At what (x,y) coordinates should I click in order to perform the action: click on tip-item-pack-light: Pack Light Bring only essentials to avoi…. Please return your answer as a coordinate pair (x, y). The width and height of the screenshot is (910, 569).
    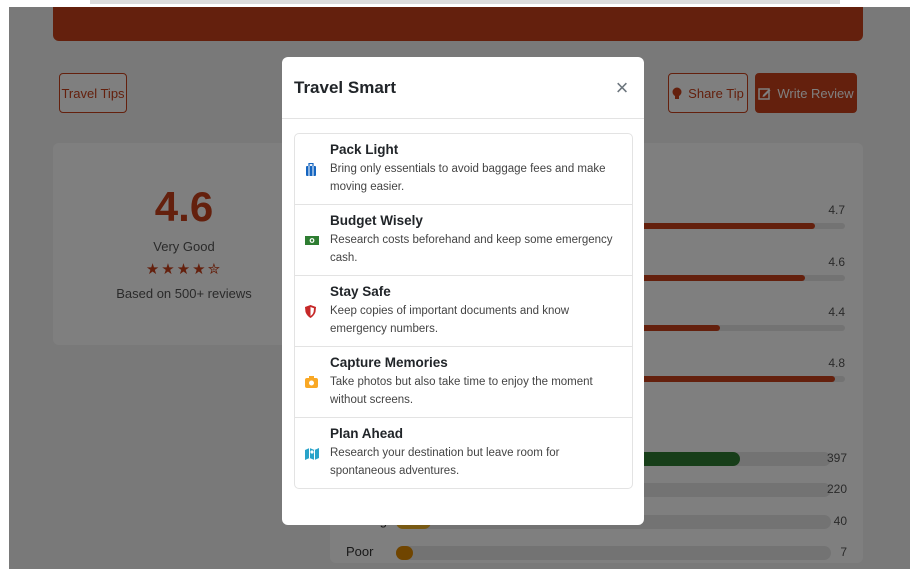
    Looking at the image, I should click on (463, 169).